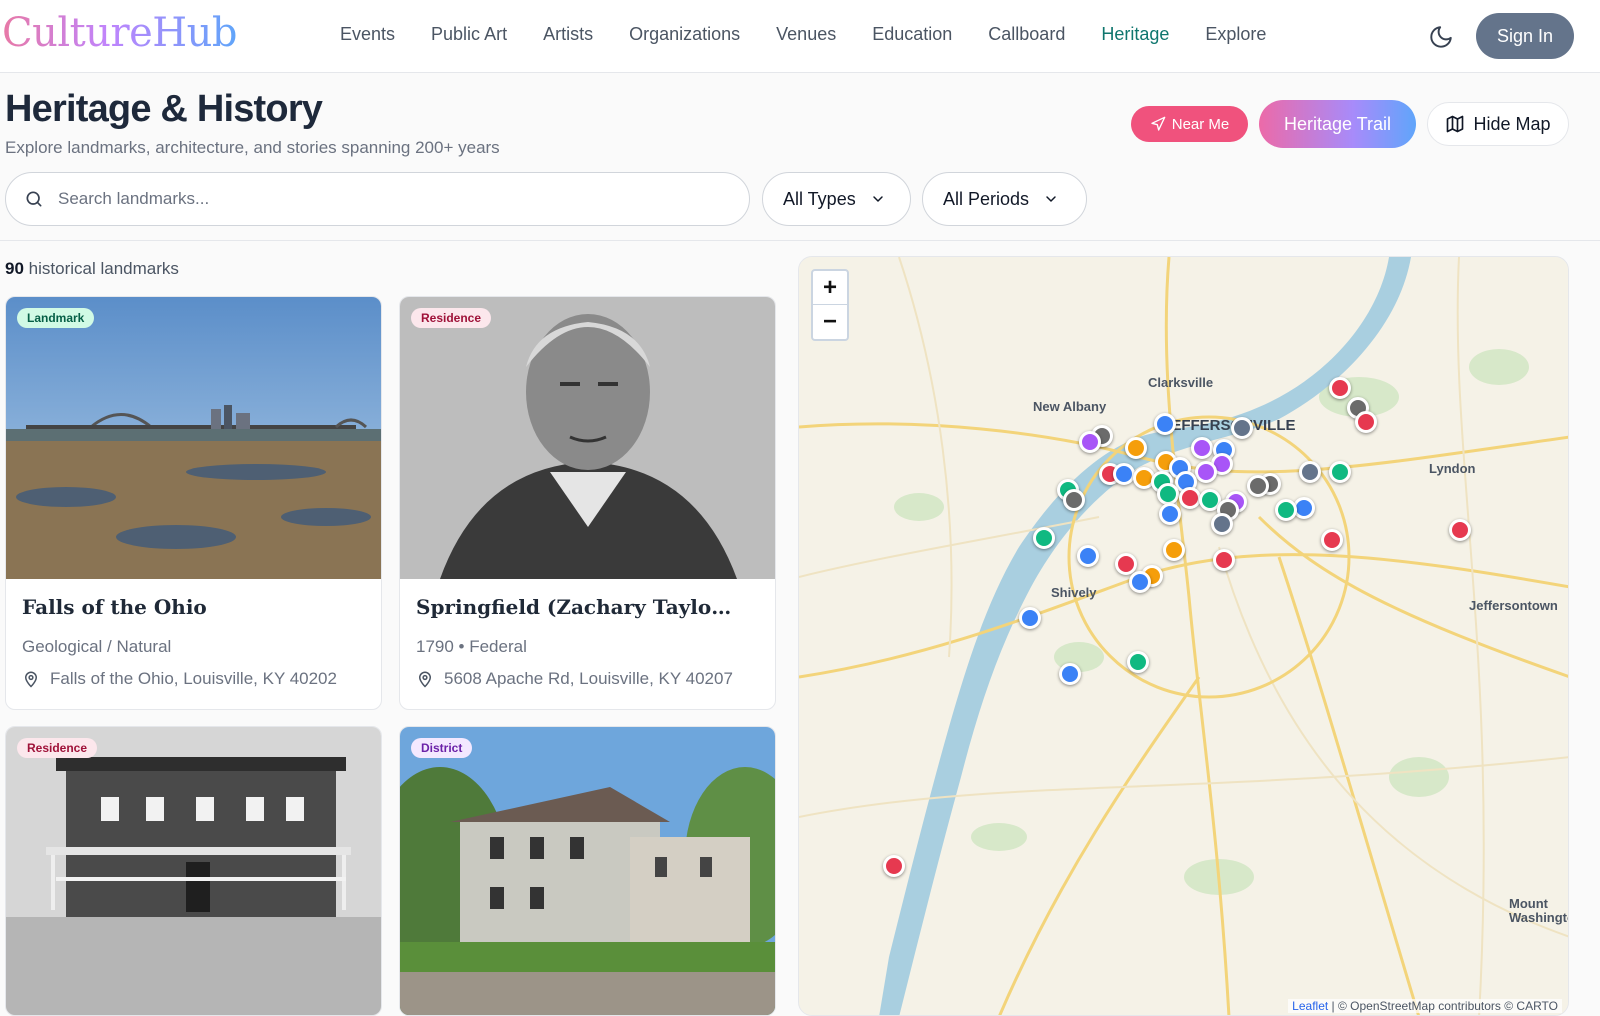  I want to click on nav-public-art: Public Art, so click(469, 34).